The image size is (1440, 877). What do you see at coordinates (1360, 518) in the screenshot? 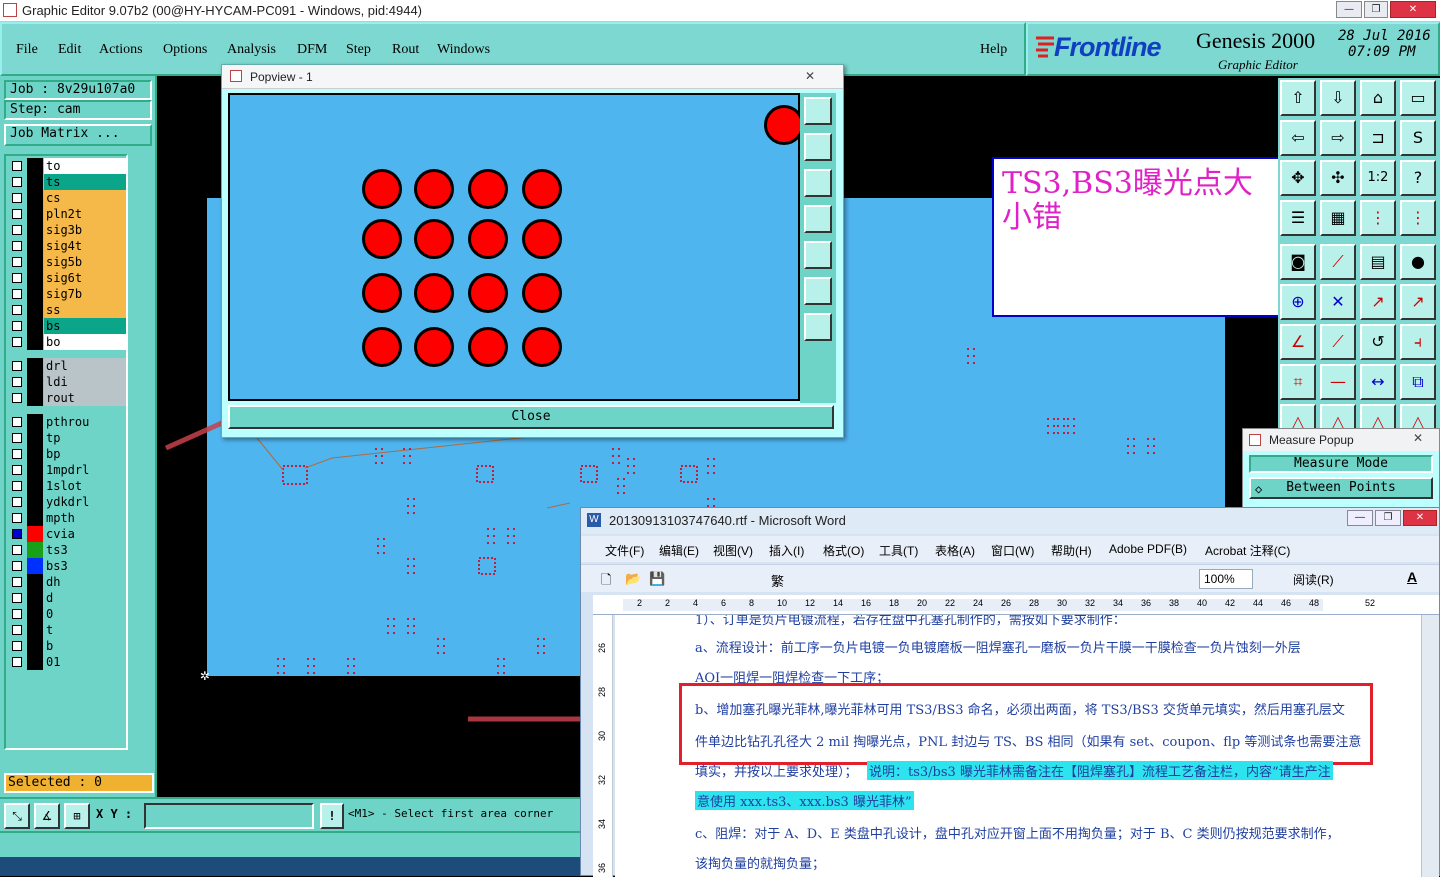
I see `word-minimize-button: —` at bounding box center [1360, 518].